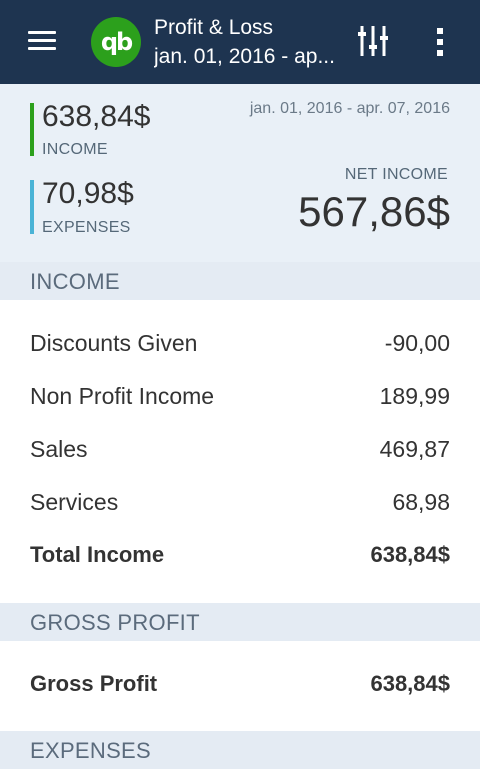 The height and width of the screenshot is (769, 480). What do you see at coordinates (96, 116) in the screenshot?
I see `income-total-value: 638,84$` at bounding box center [96, 116].